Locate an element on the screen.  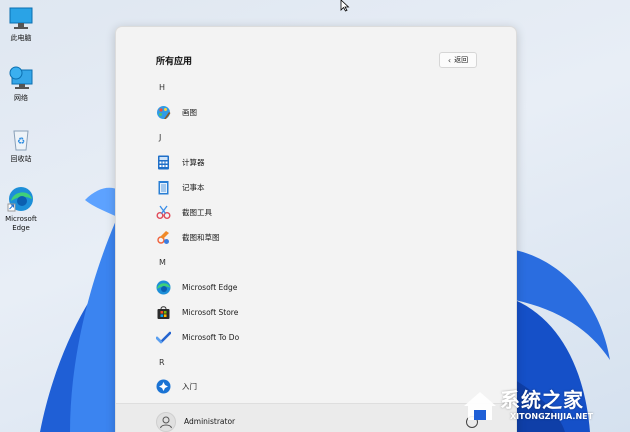
app-item-calculator: 计算器 is located at coordinates (302, 162).